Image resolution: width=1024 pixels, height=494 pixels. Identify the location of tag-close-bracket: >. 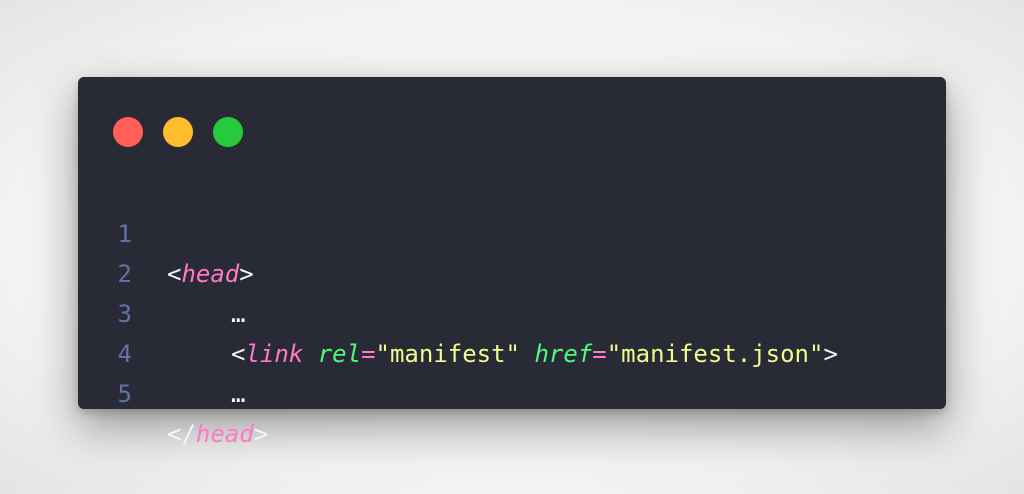
(261, 434).